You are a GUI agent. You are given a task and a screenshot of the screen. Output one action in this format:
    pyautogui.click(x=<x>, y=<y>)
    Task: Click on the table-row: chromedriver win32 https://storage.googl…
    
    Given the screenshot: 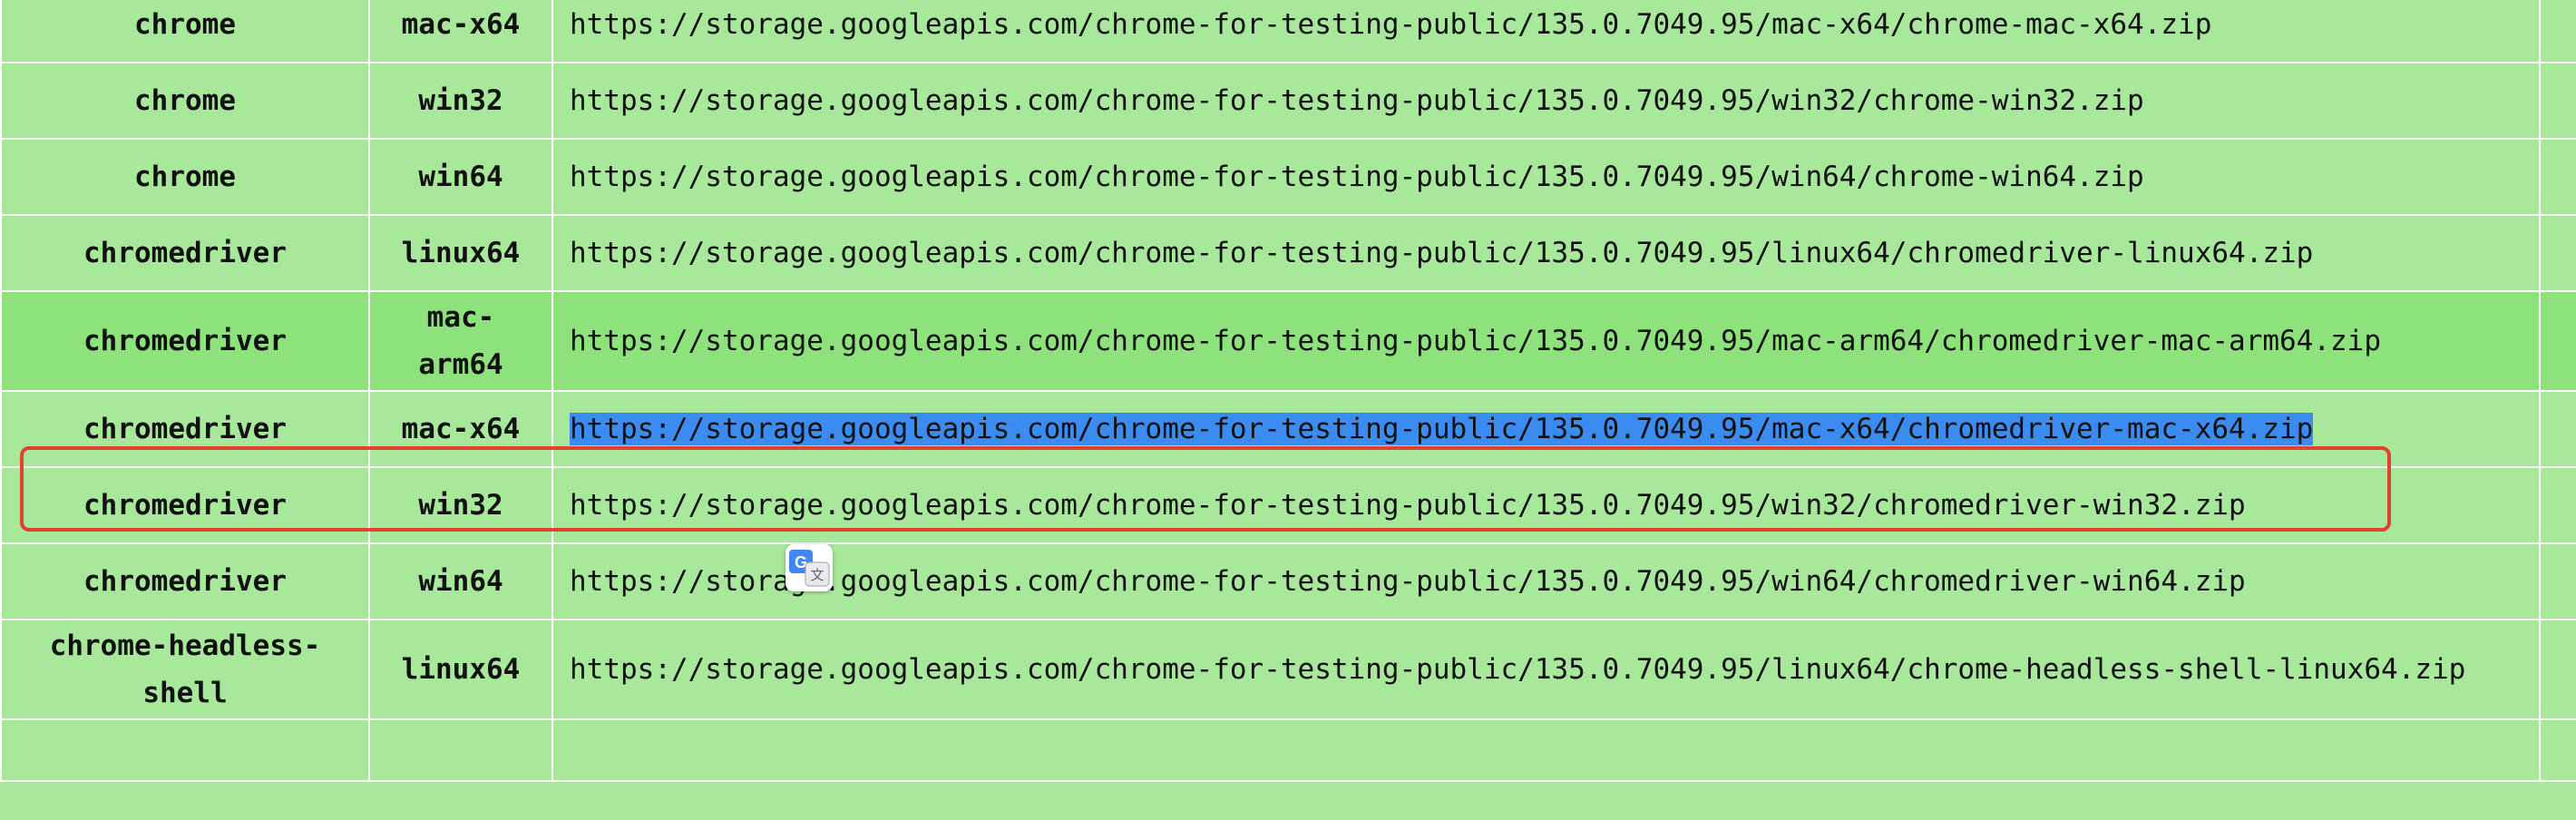 What is the action you would take?
    pyautogui.click(x=1288, y=505)
    